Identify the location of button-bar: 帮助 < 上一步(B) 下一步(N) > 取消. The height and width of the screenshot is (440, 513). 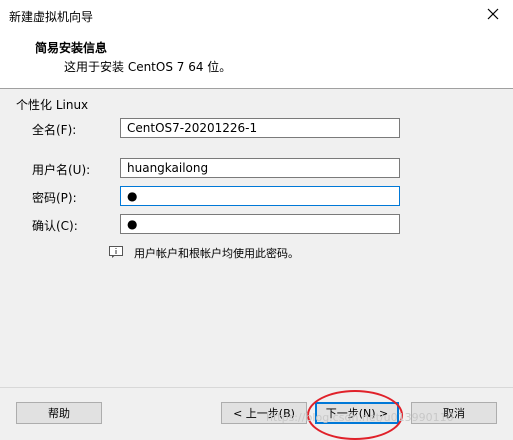
(256, 414).